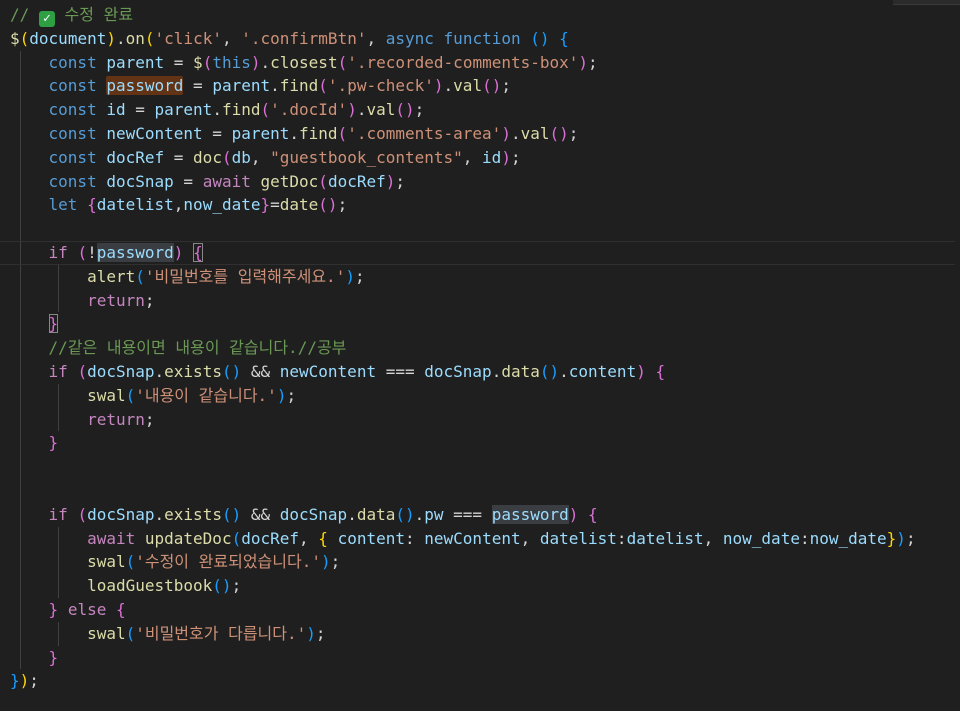  I want to click on code-line: swal('수정이 완료되었습니다.');, so click(482, 562).